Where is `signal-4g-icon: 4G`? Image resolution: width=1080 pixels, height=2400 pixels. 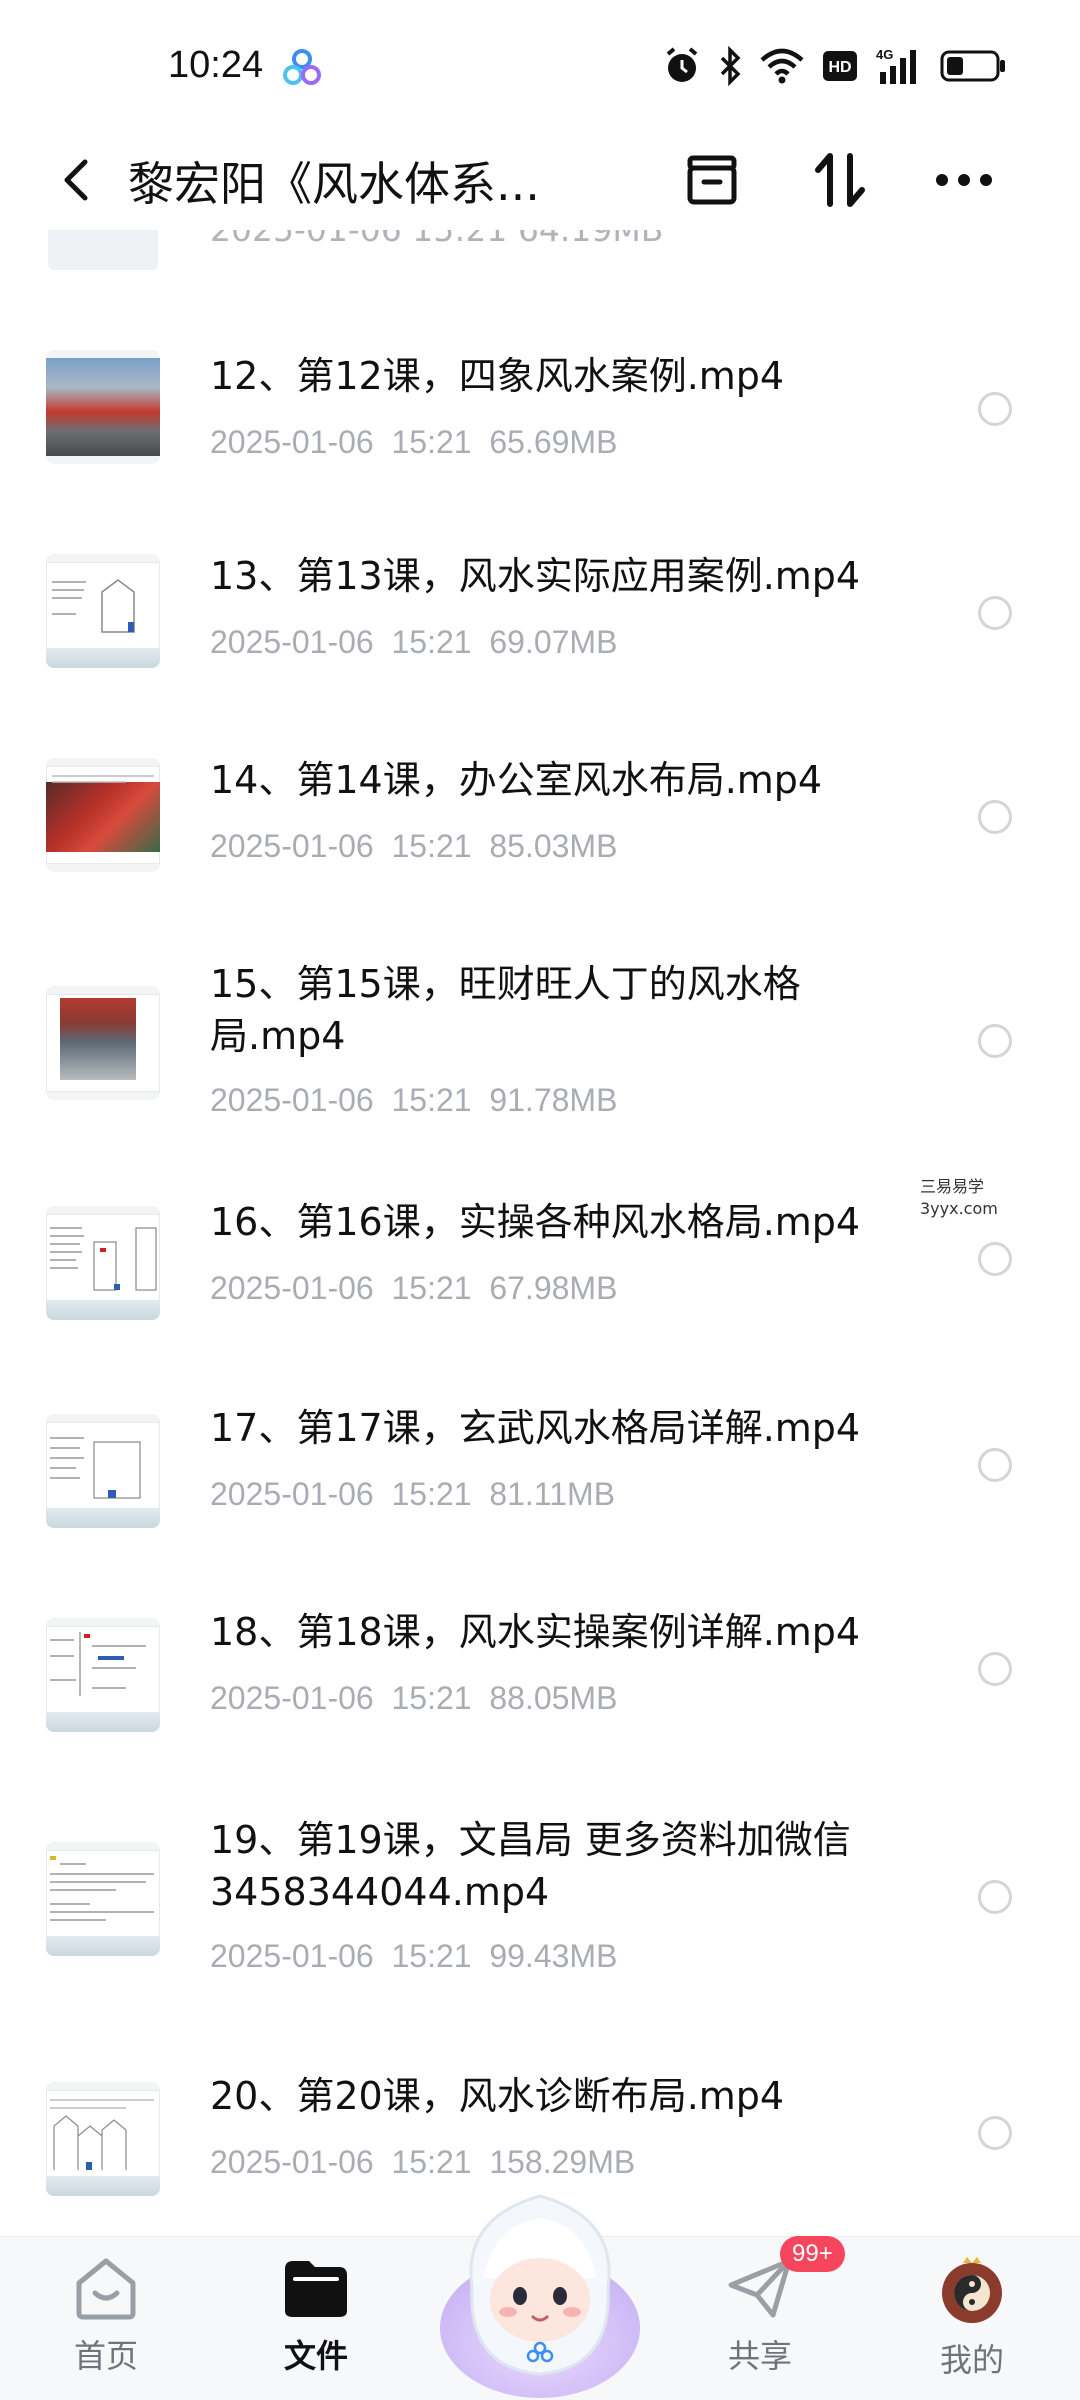 signal-4g-icon: 4G is located at coordinates (896, 65).